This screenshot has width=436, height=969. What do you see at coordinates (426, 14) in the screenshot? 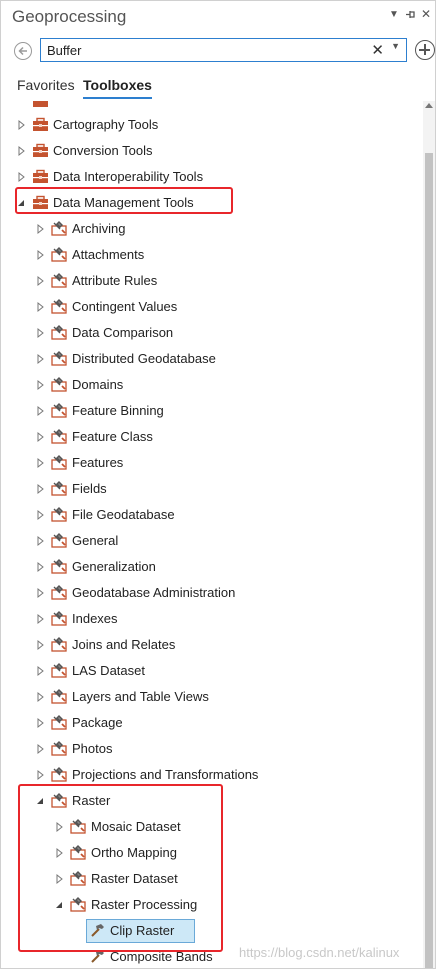
I see `close-icon: ✕` at bounding box center [426, 14].